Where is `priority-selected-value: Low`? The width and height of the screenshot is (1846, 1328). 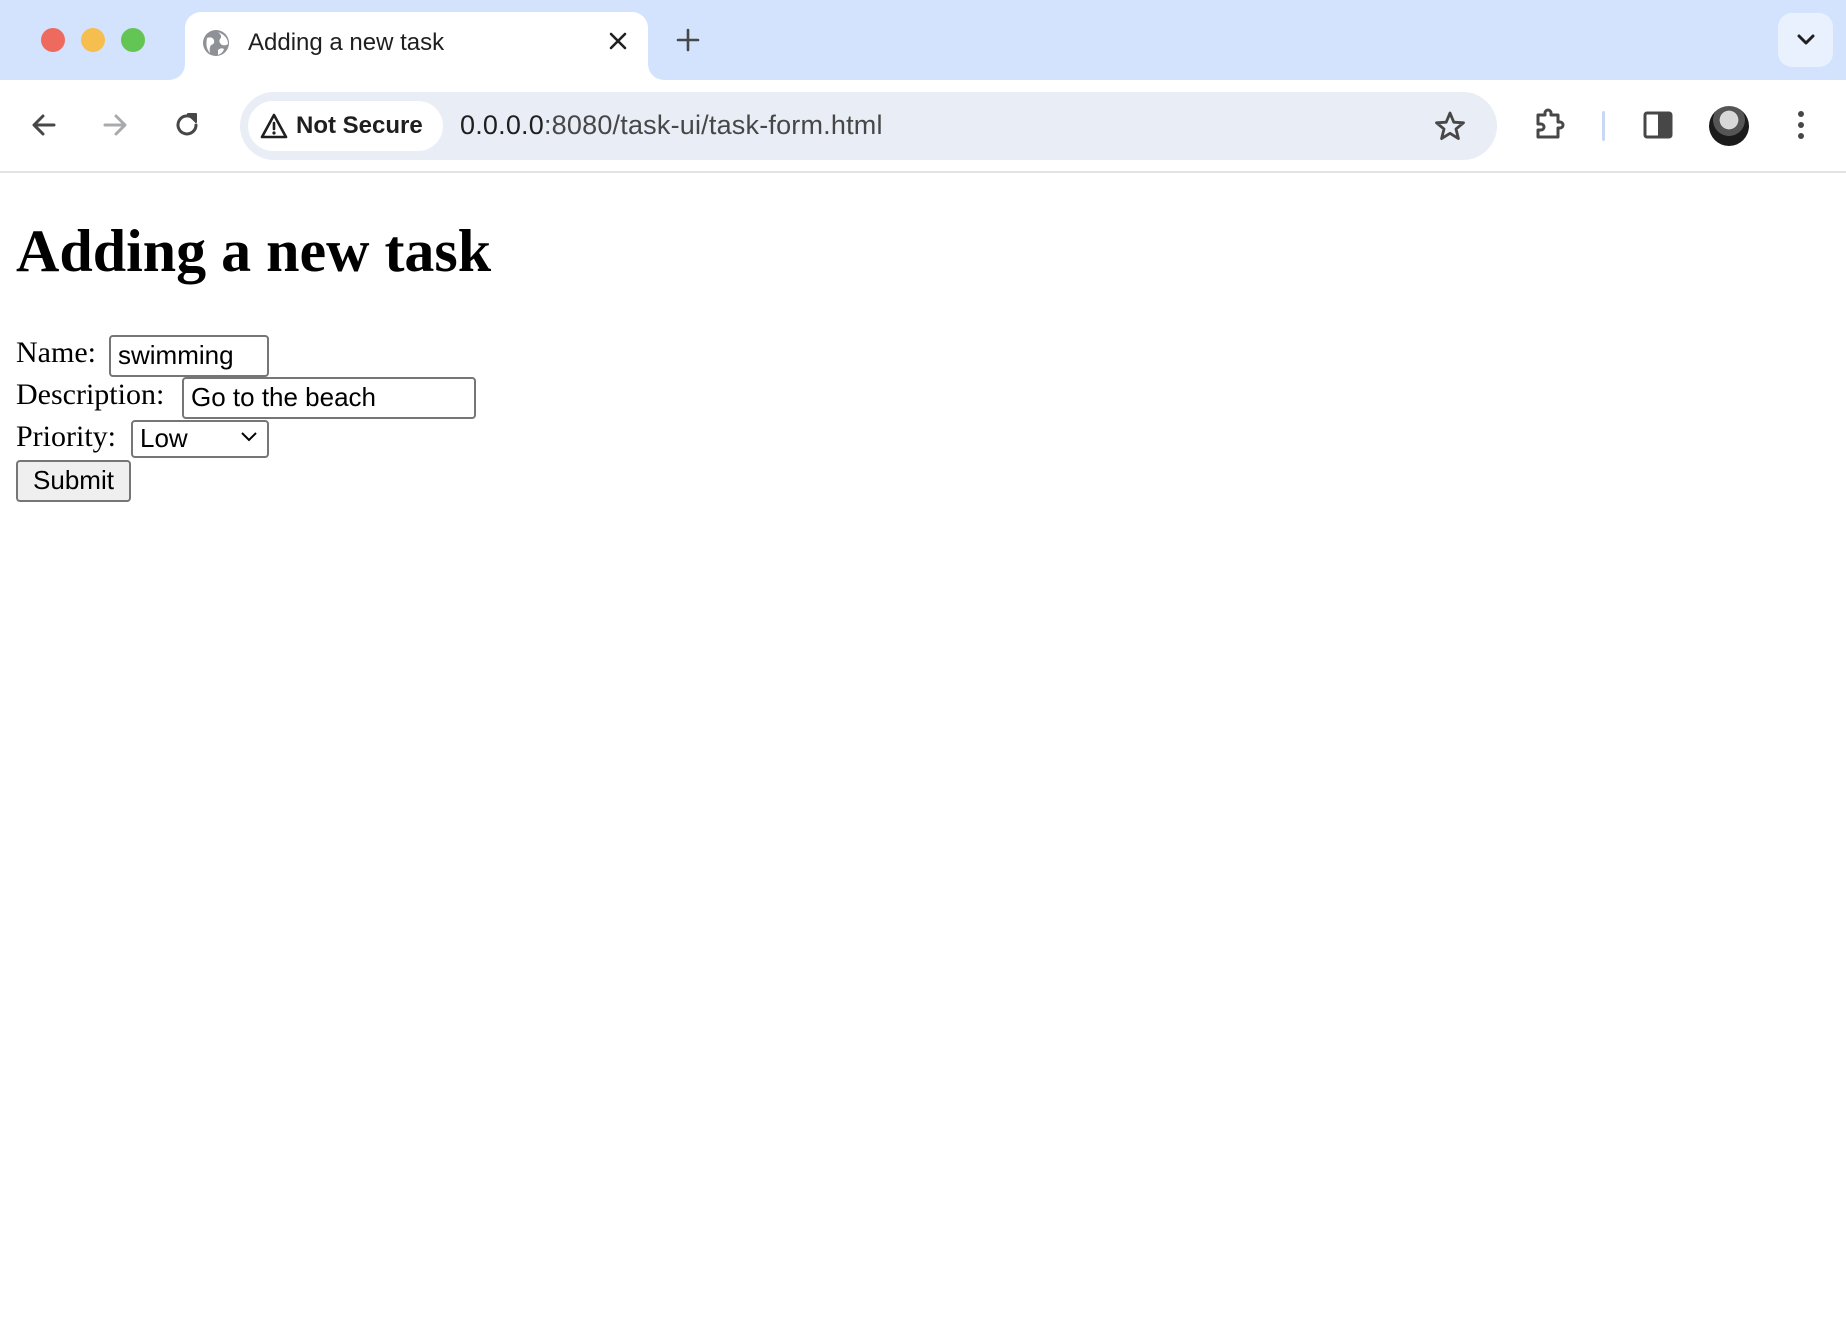
priority-selected-value: Low is located at coordinates (164, 438).